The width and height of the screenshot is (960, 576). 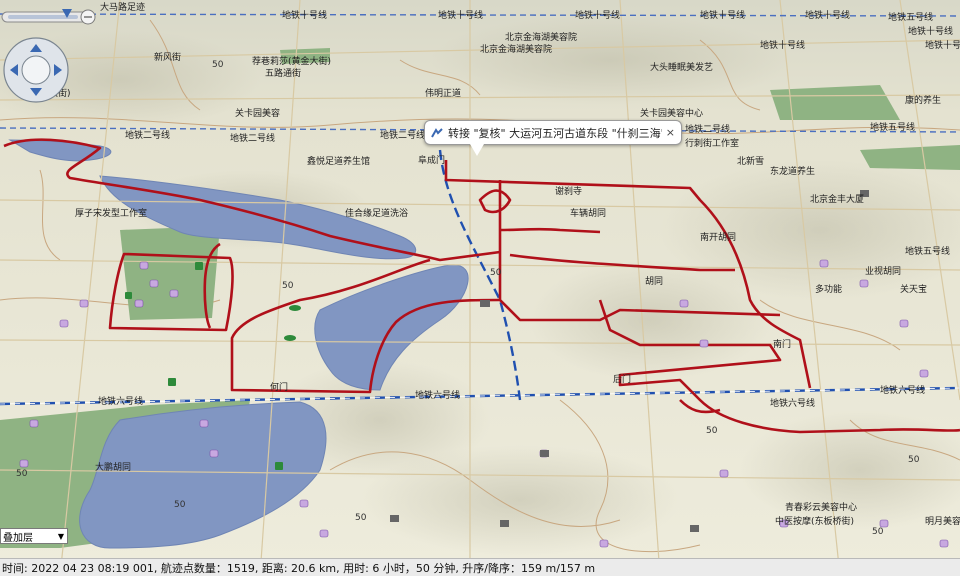 I want to click on route-popup: 转接 "复核" 大运河五河古道东段 "什刹三海" 南北锣鼓巷 ×, so click(x=553, y=132).